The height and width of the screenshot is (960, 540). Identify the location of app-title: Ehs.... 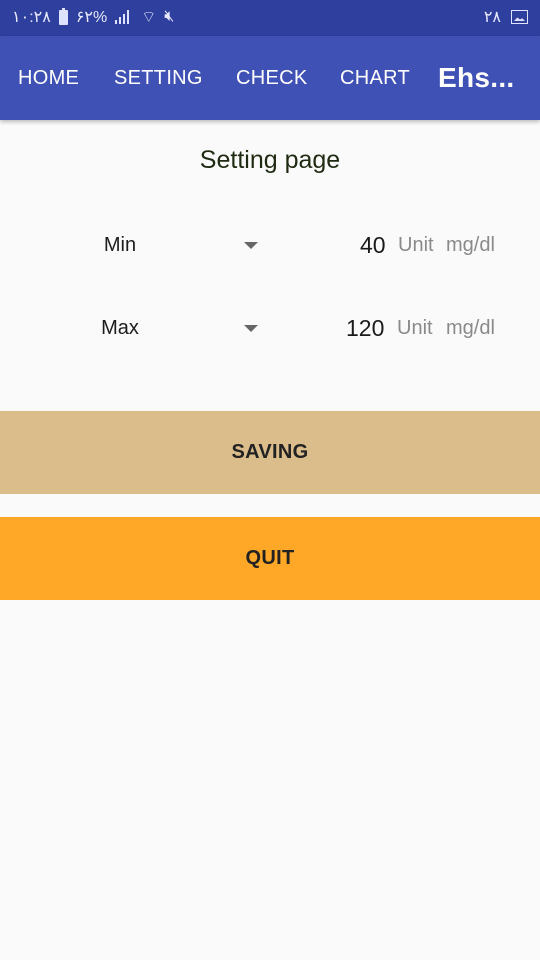
(476, 77).